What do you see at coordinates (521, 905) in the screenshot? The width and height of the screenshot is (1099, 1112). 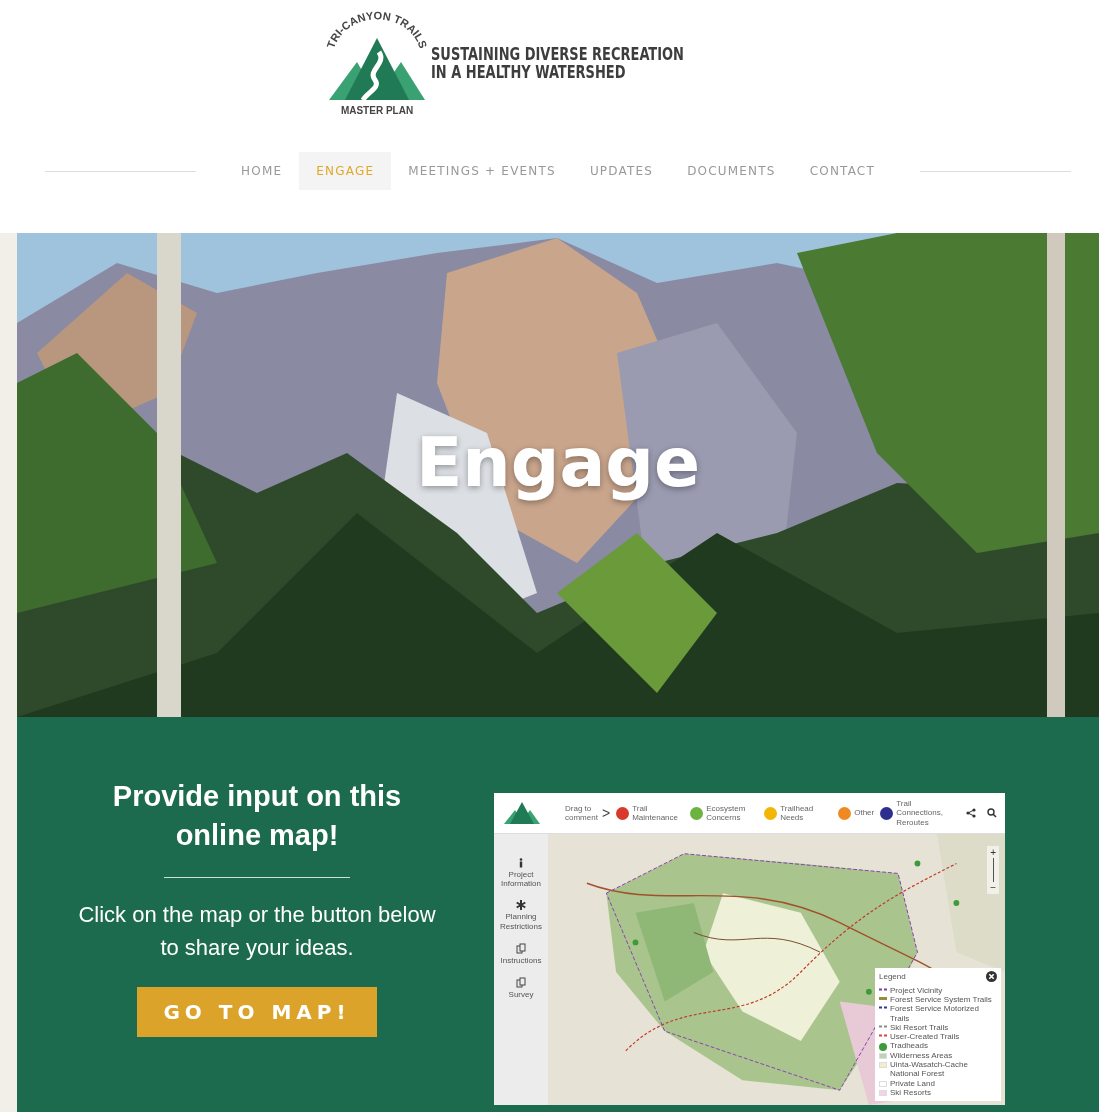 I see `asterisk-icon` at bounding box center [521, 905].